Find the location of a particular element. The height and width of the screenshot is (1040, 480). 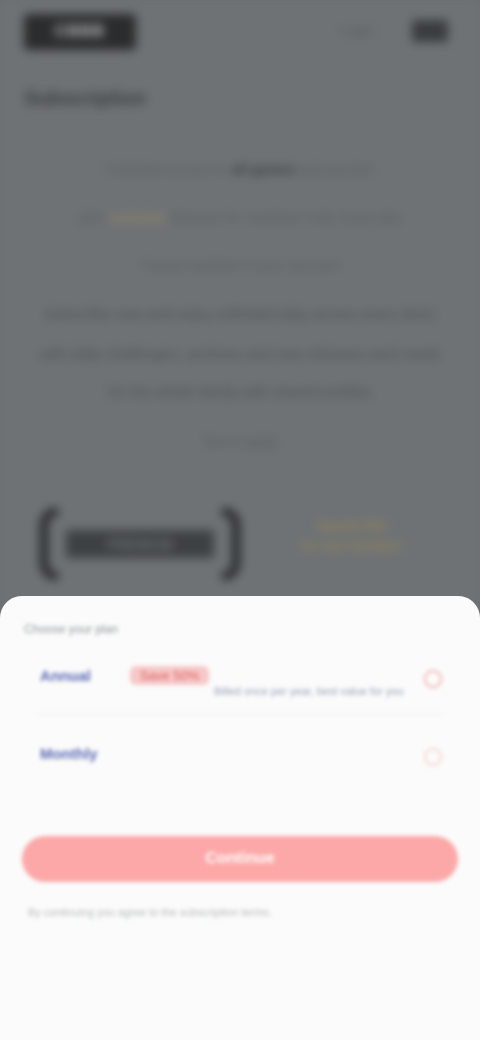

top-bar: CBBB Login is located at coordinates (240, 35).